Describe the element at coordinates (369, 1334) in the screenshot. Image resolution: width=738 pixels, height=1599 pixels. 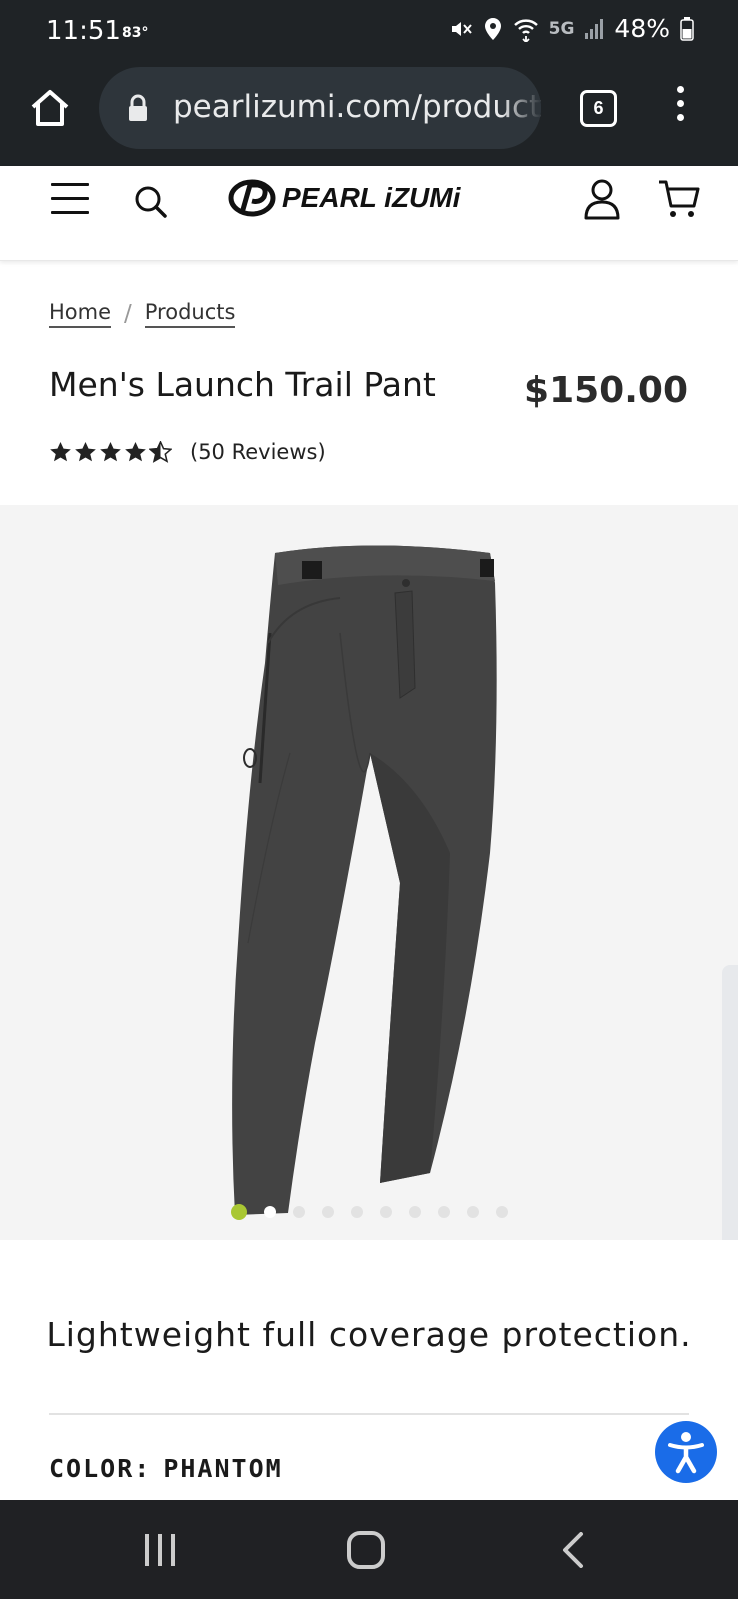
I see `product-tagline: Lightweight full coverage protection.` at that location.